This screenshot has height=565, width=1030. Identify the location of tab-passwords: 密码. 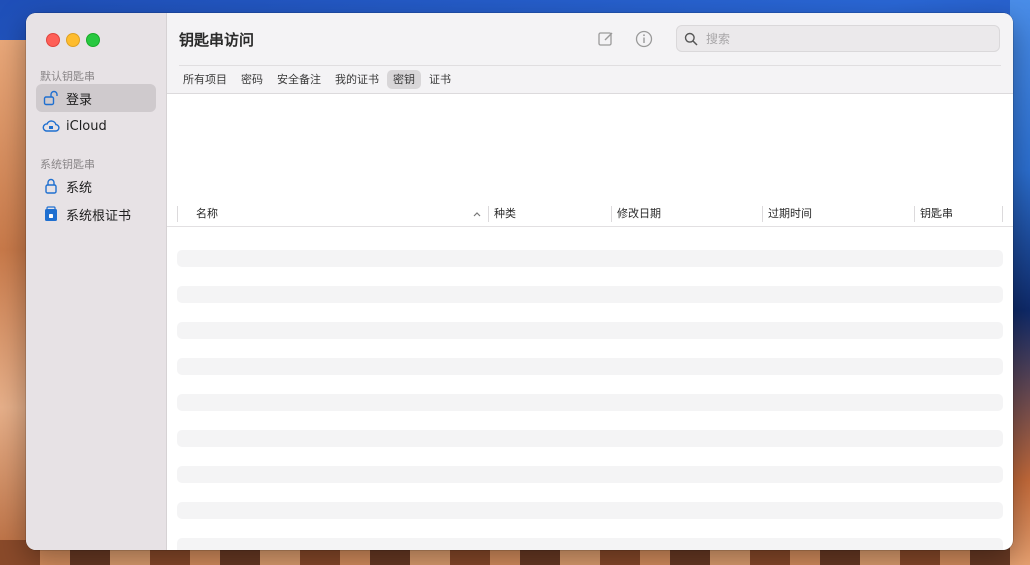
(252, 79).